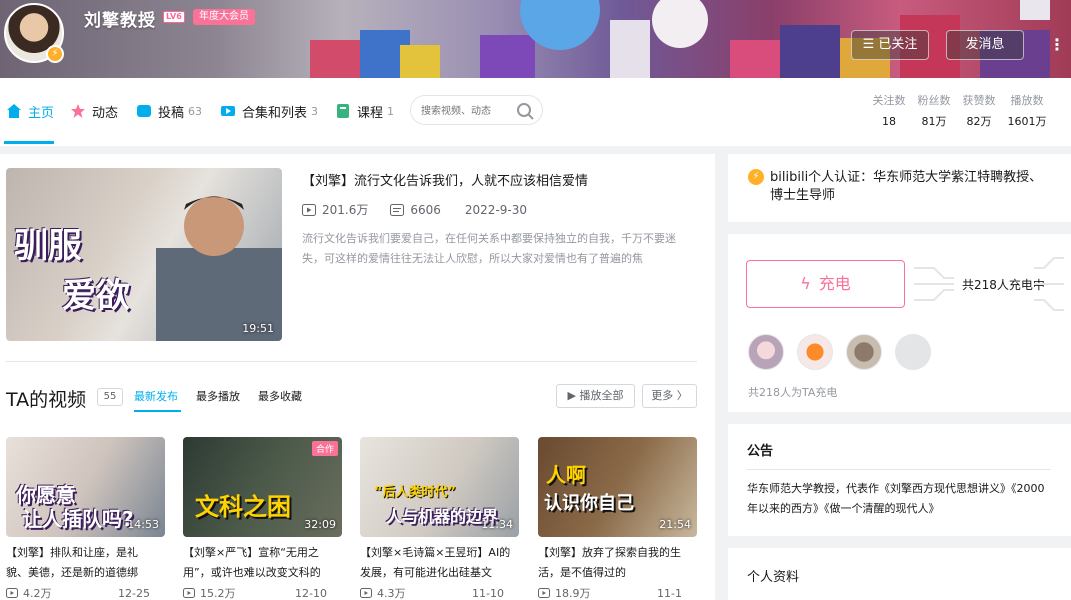 The image size is (1071, 600). I want to click on tab-latest: 最新发布, so click(156, 396).